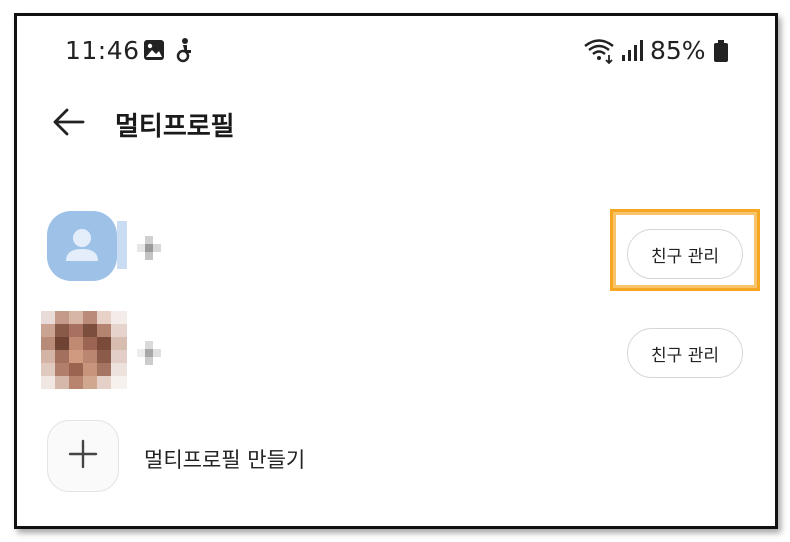 The image size is (790, 542). What do you see at coordinates (396, 460) in the screenshot?
I see `create-multiprofile-row: 멀티프로필 만들기` at bounding box center [396, 460].